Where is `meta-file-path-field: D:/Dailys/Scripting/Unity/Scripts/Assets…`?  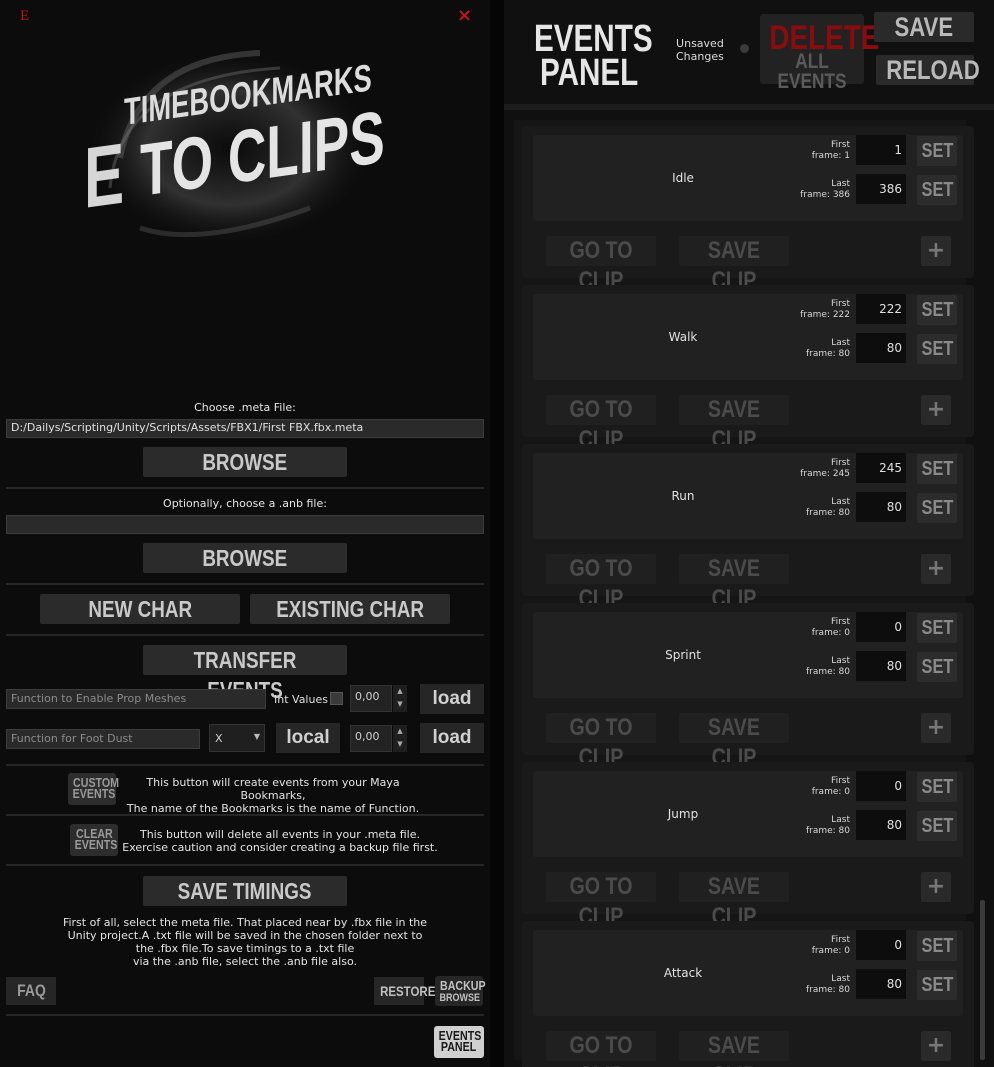 meta-file-path-field: D:/Dailys/Scripting/Unity/Scripts/Assets… is located at coordinates (245, 428).